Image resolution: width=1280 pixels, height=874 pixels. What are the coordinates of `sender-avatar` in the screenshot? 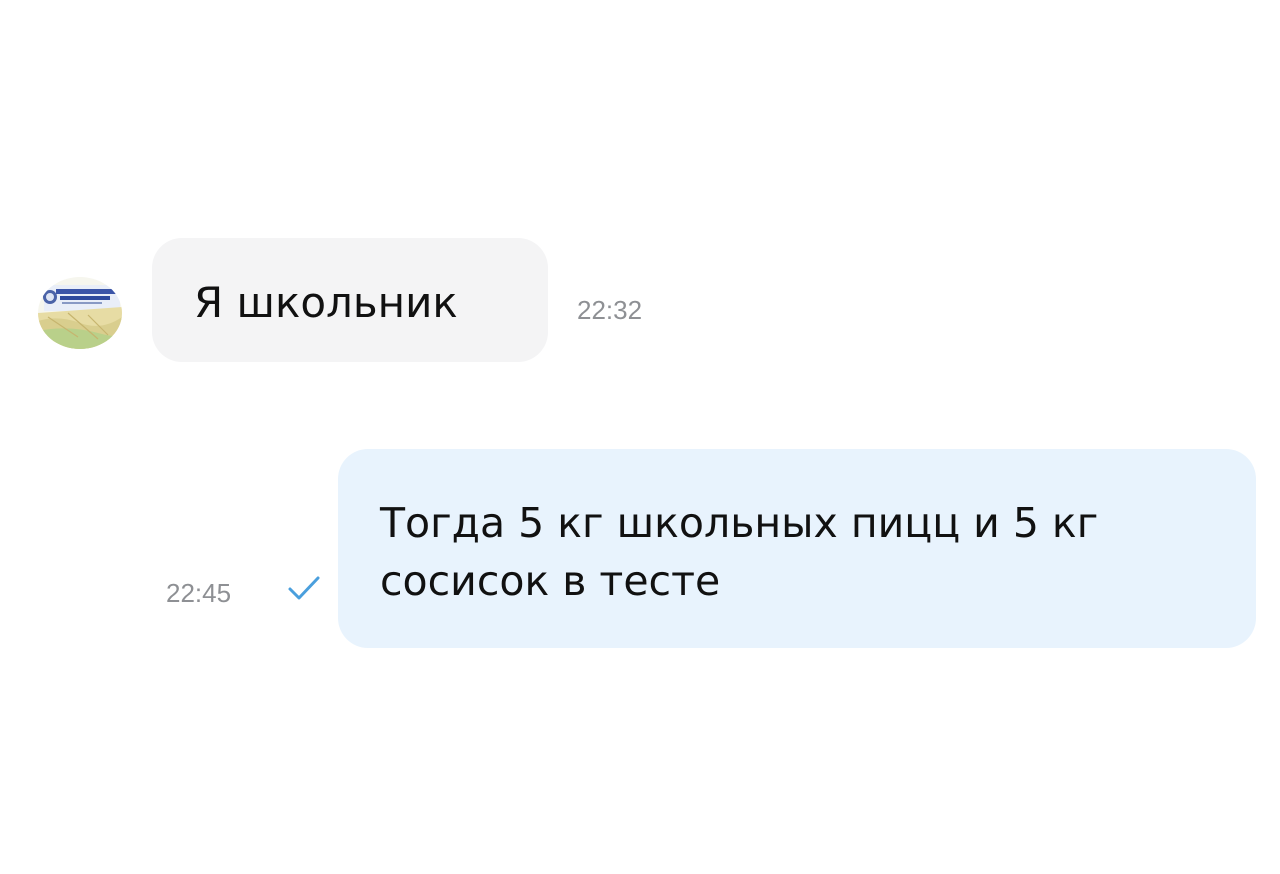 It's located at (80, 313).